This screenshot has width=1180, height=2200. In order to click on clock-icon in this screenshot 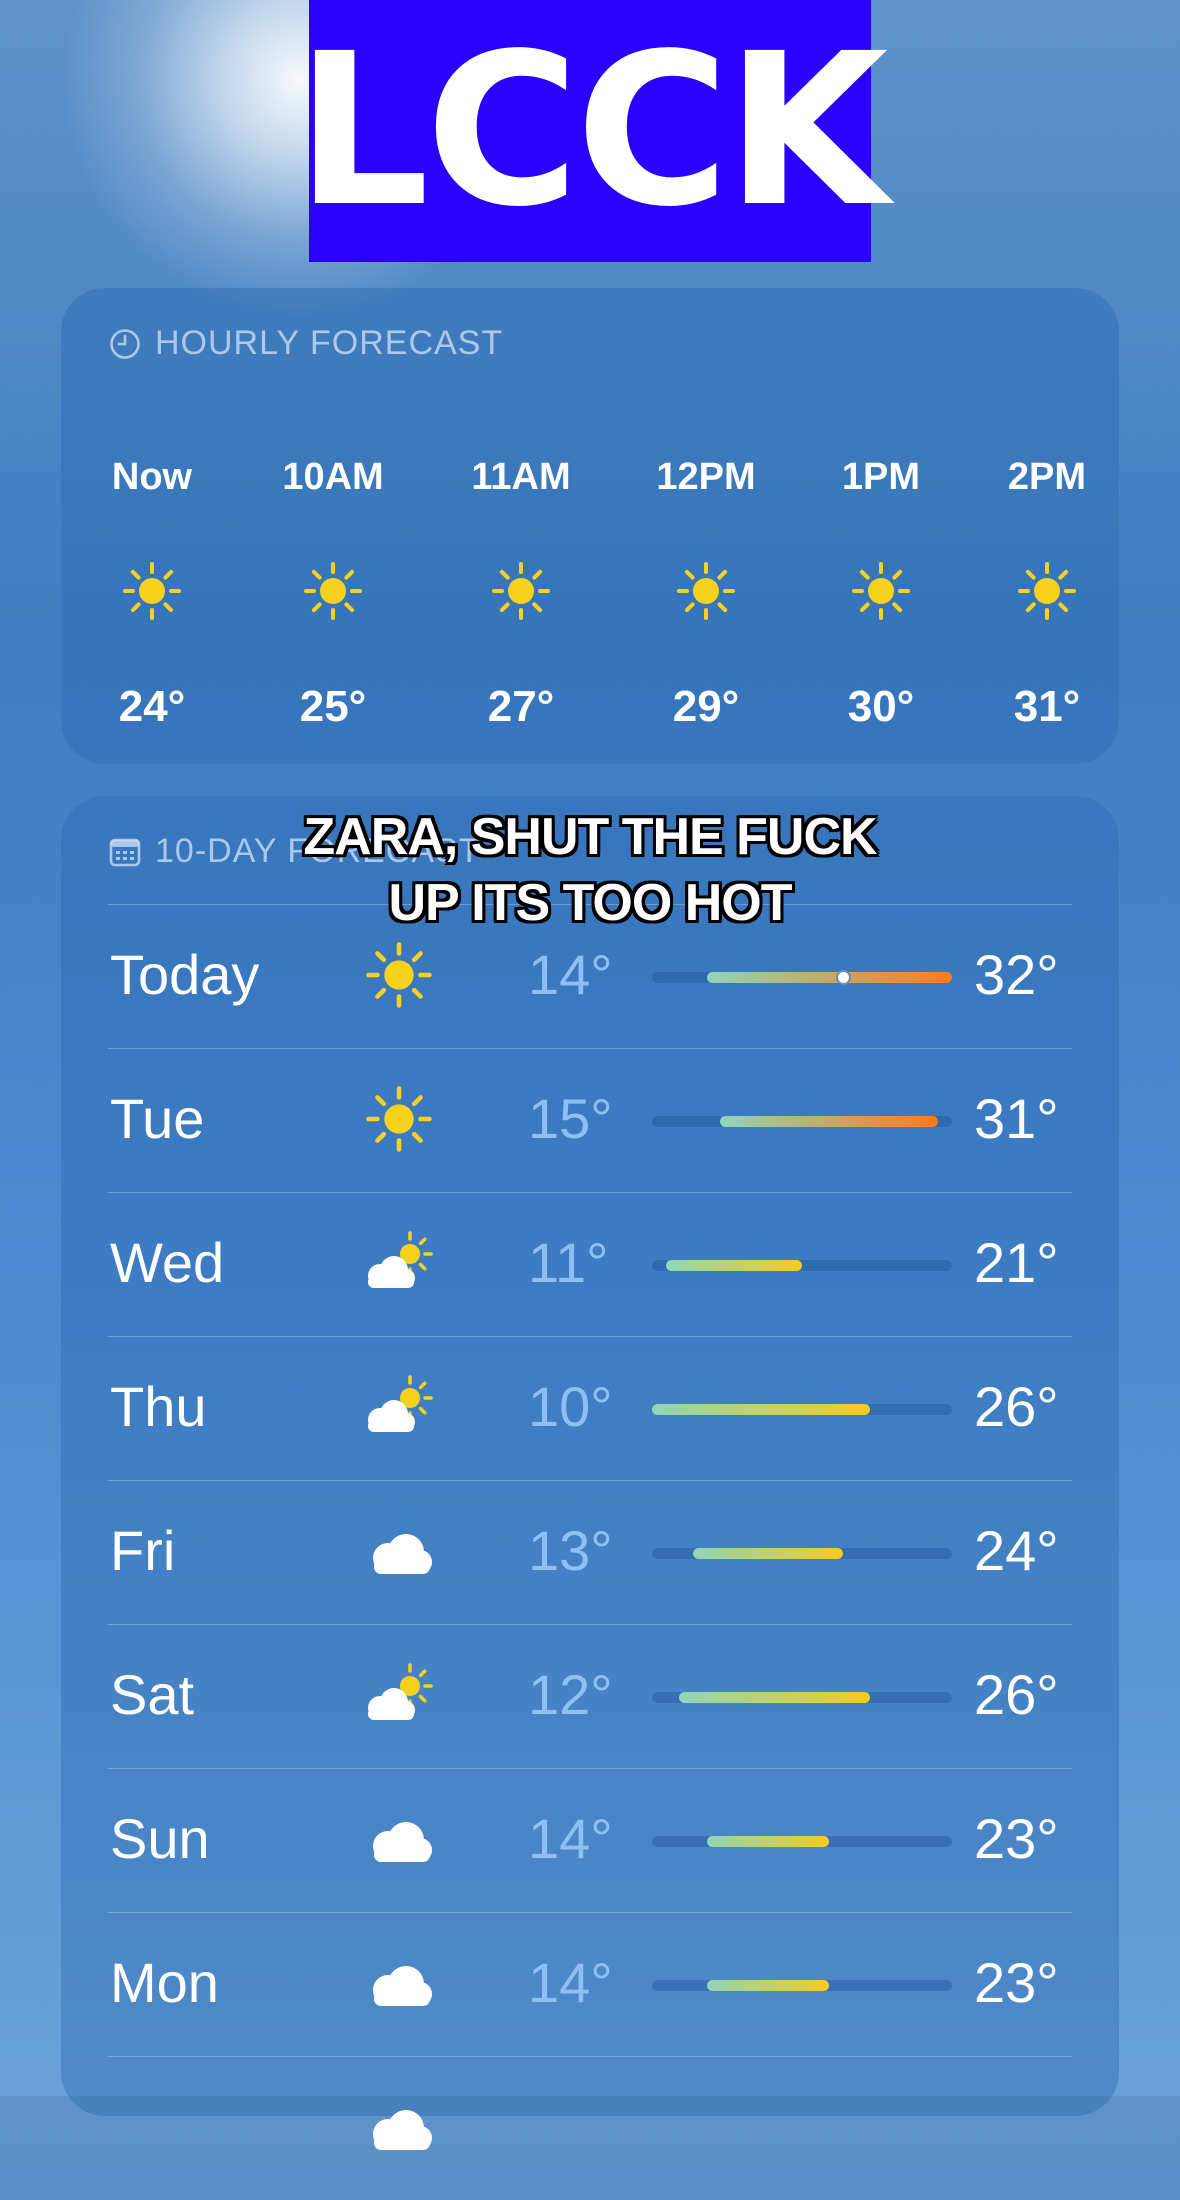, I will do `click(125, 343)`.